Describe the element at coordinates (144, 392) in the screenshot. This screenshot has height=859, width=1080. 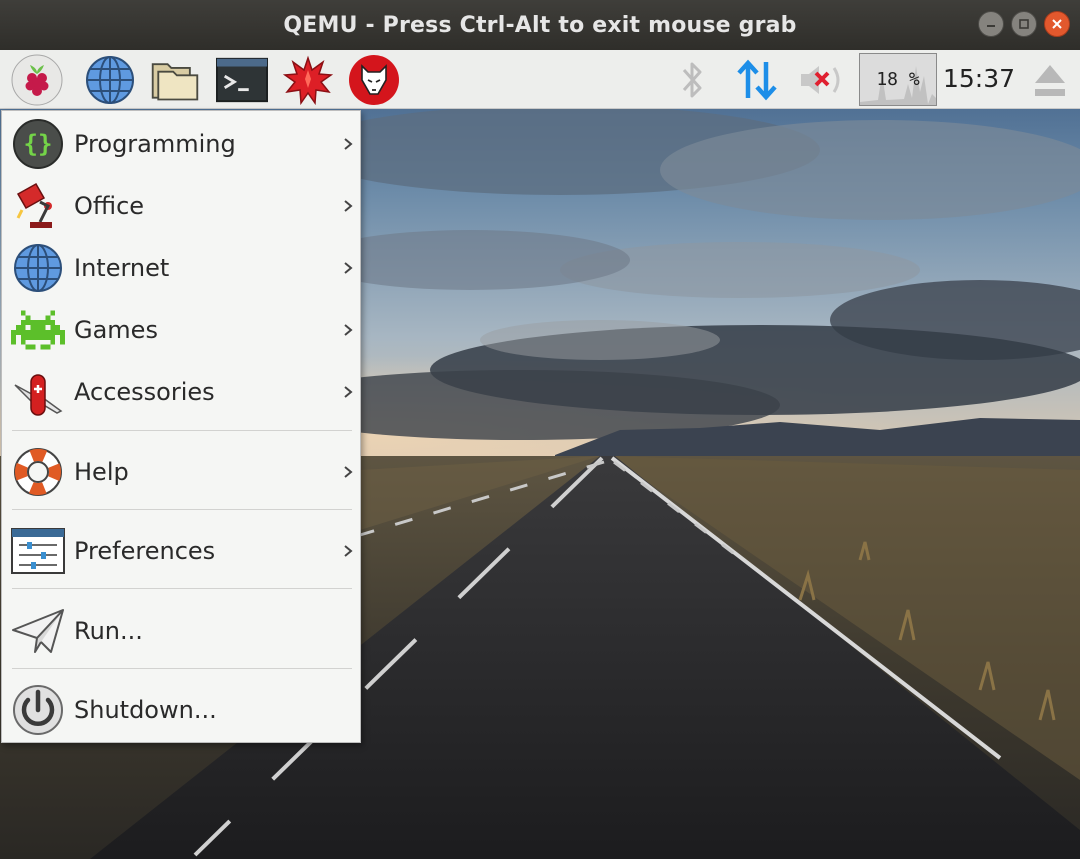
I see `menu-item-label: Accessories` at that location.